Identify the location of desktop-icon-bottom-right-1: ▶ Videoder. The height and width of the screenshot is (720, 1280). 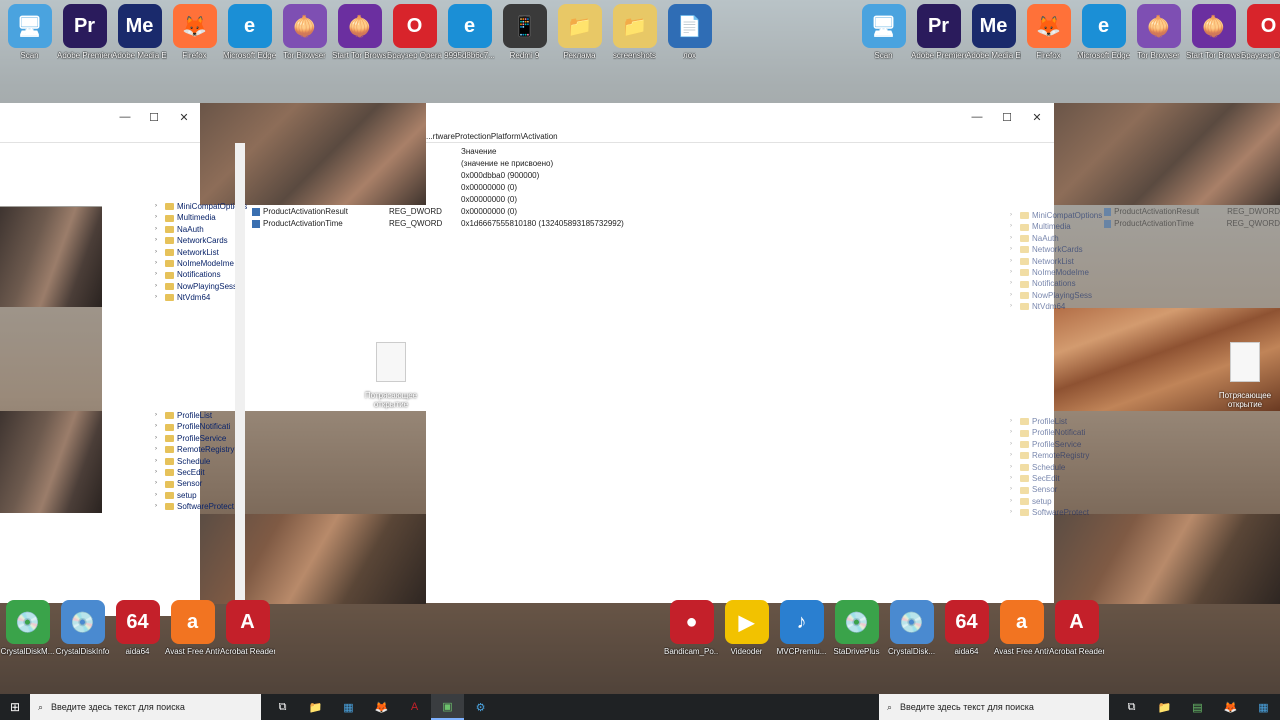
(746, 634).